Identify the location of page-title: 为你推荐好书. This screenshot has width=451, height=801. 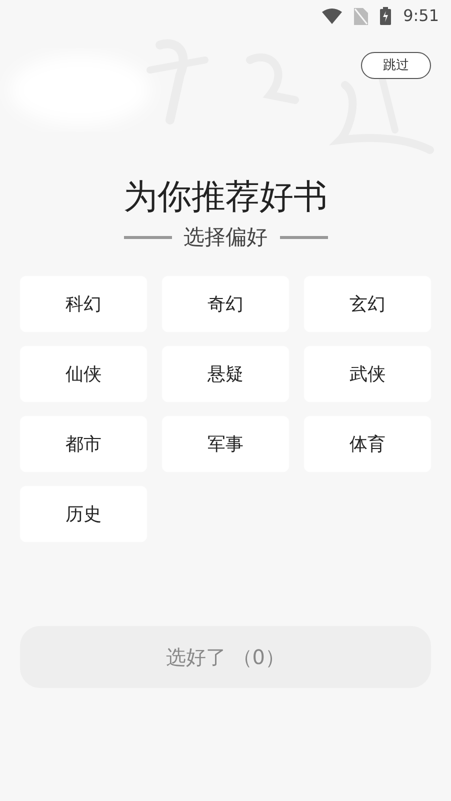
(226, 197).